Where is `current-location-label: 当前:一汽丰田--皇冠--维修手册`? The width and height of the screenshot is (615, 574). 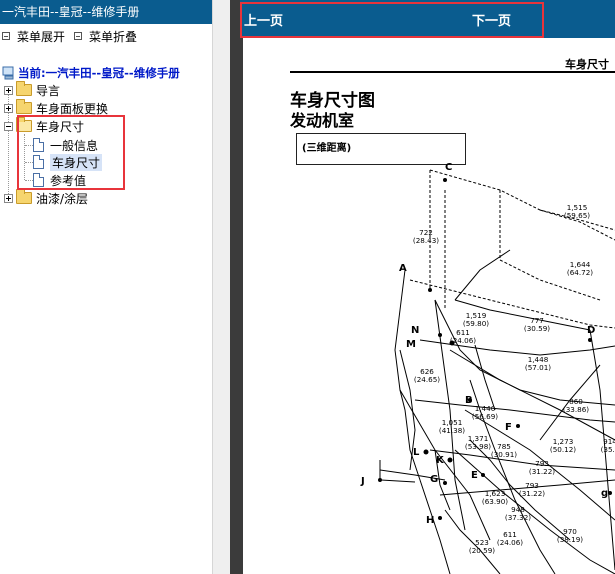 current-location-label: 当前:一汽丰田--皇冠--维修手册 is located at coordinates (99, 73).